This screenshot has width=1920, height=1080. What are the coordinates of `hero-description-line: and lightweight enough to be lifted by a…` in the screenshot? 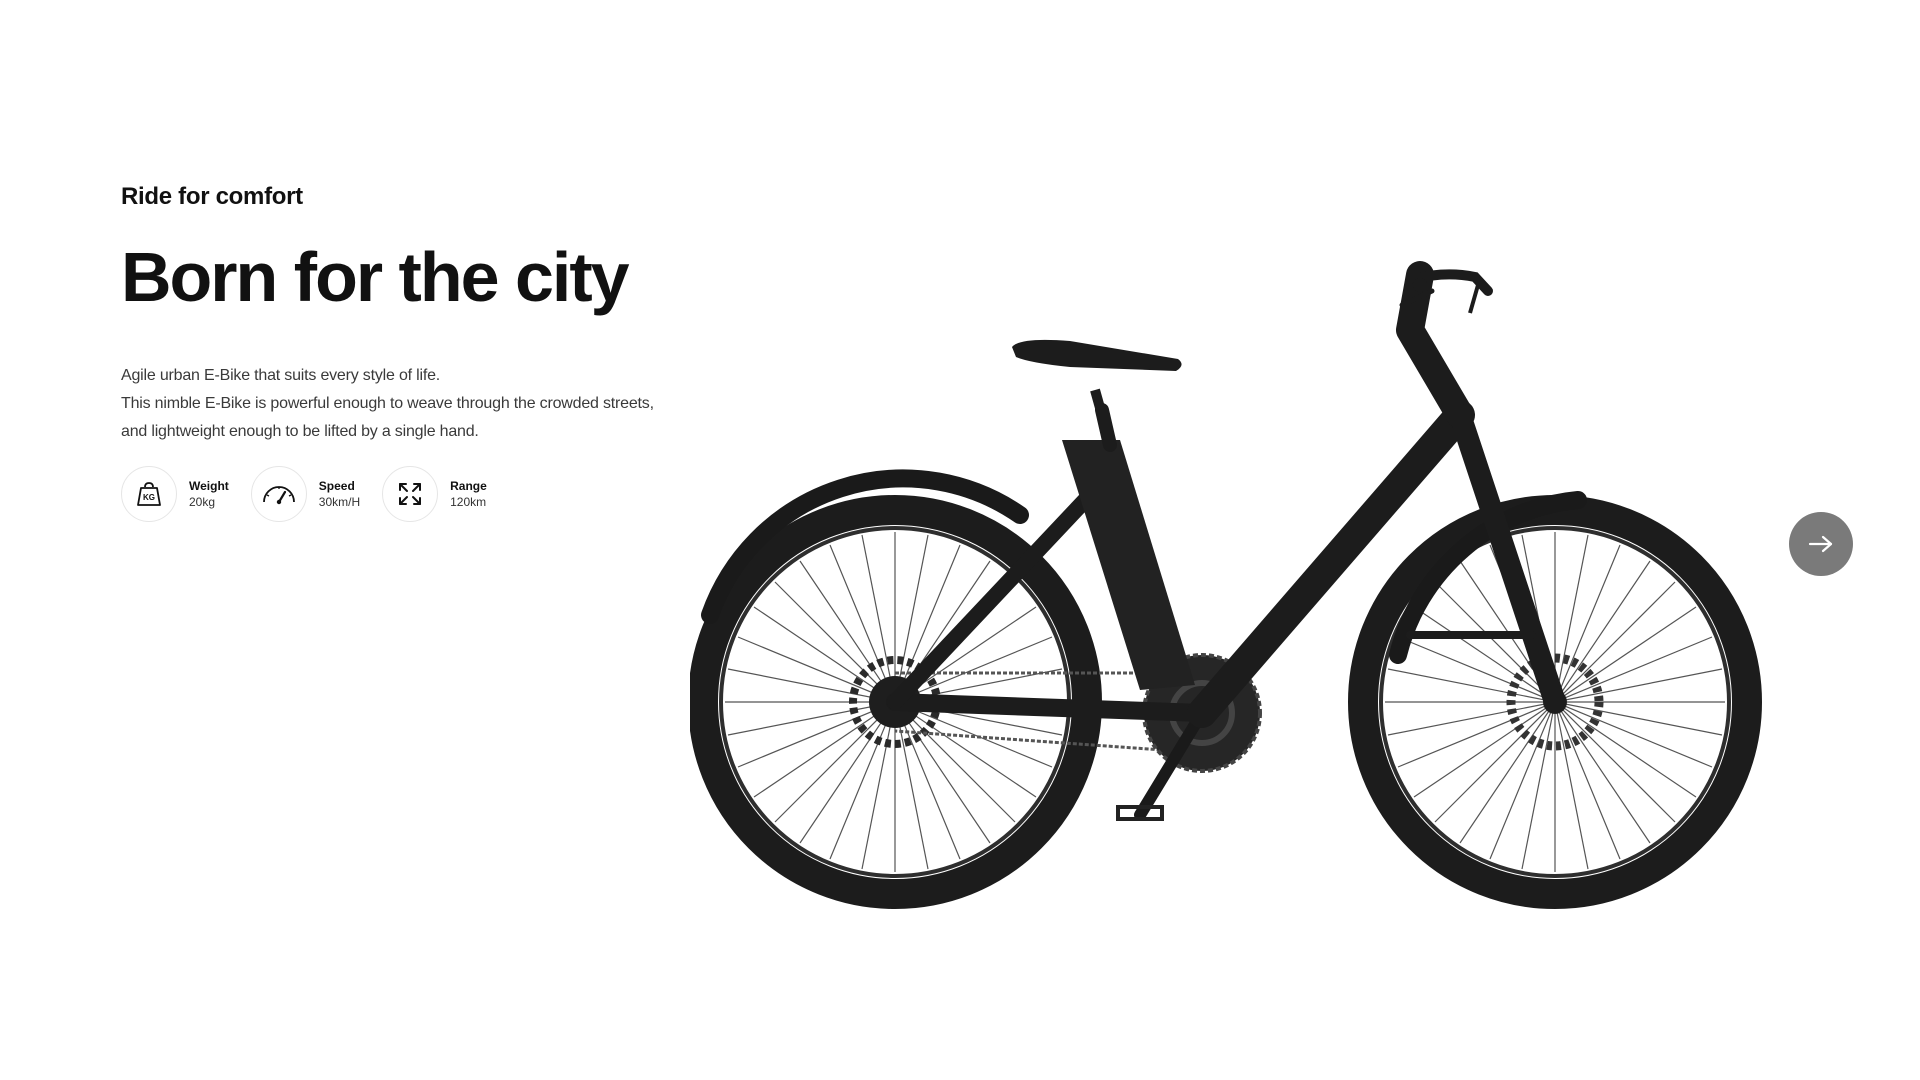 It's located at (300, 431).